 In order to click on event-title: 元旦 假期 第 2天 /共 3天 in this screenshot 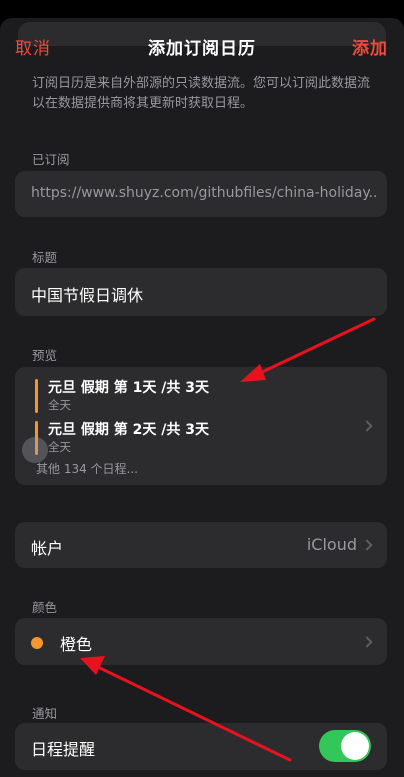, I will do `click(128, 430)`.